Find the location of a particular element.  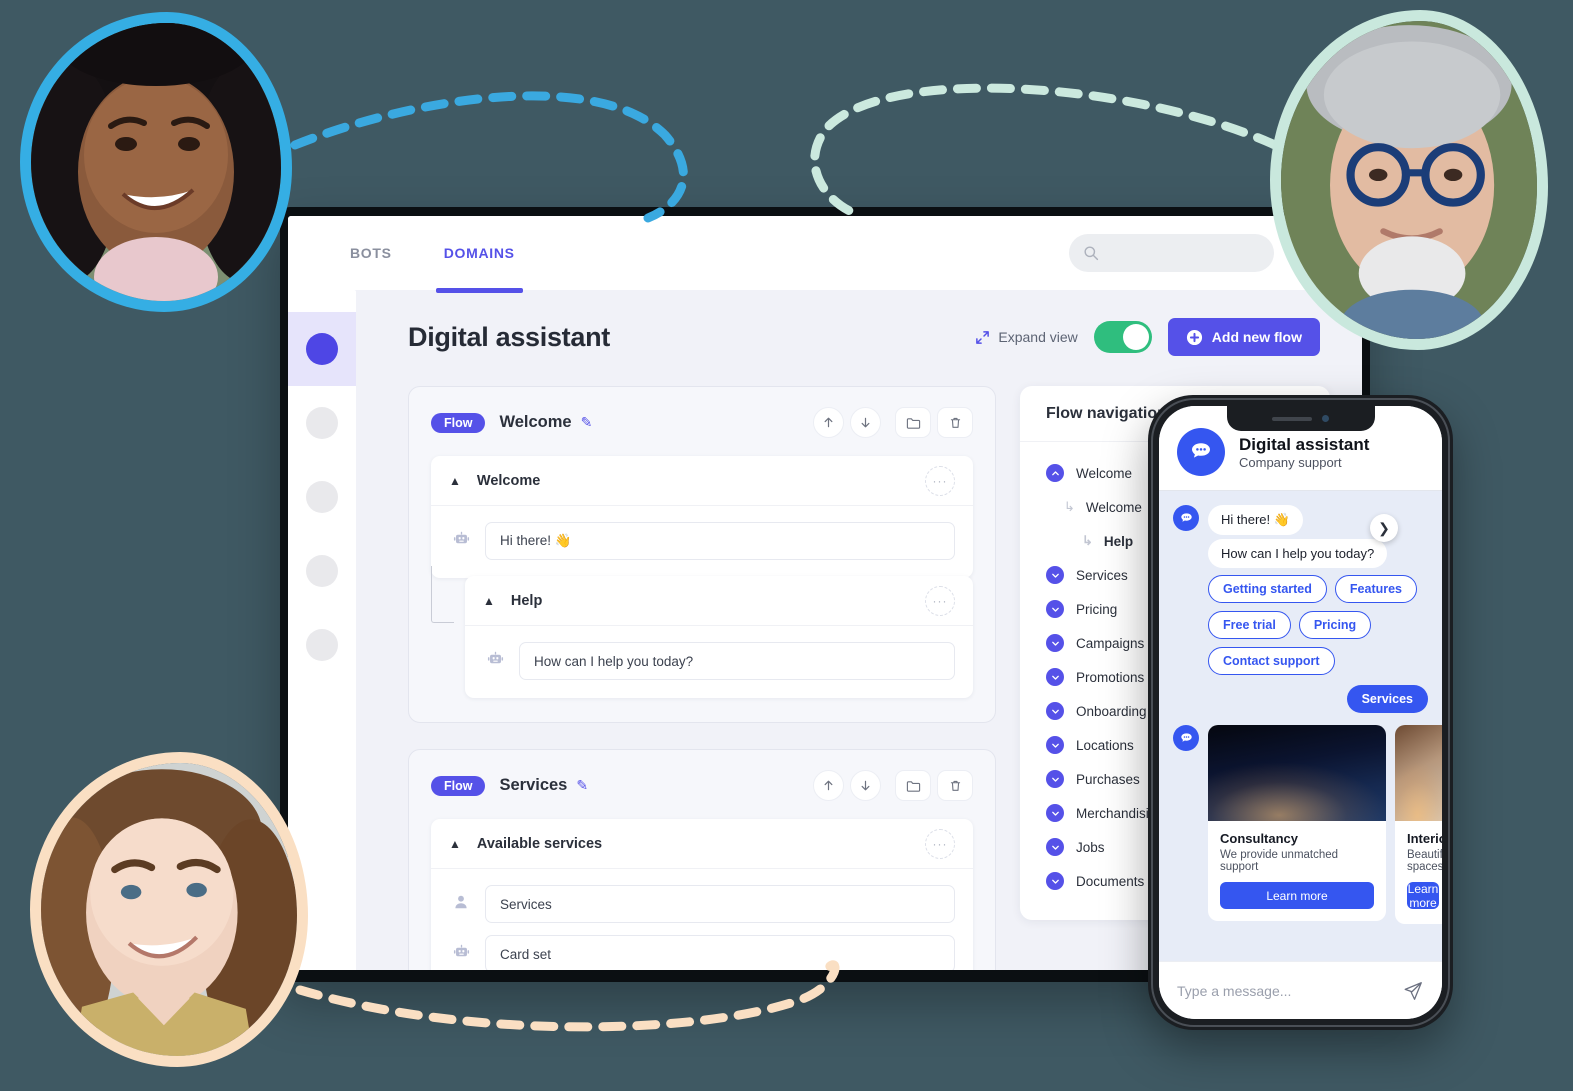

card-title: Consultancy is located at coordinates (1259, 838).